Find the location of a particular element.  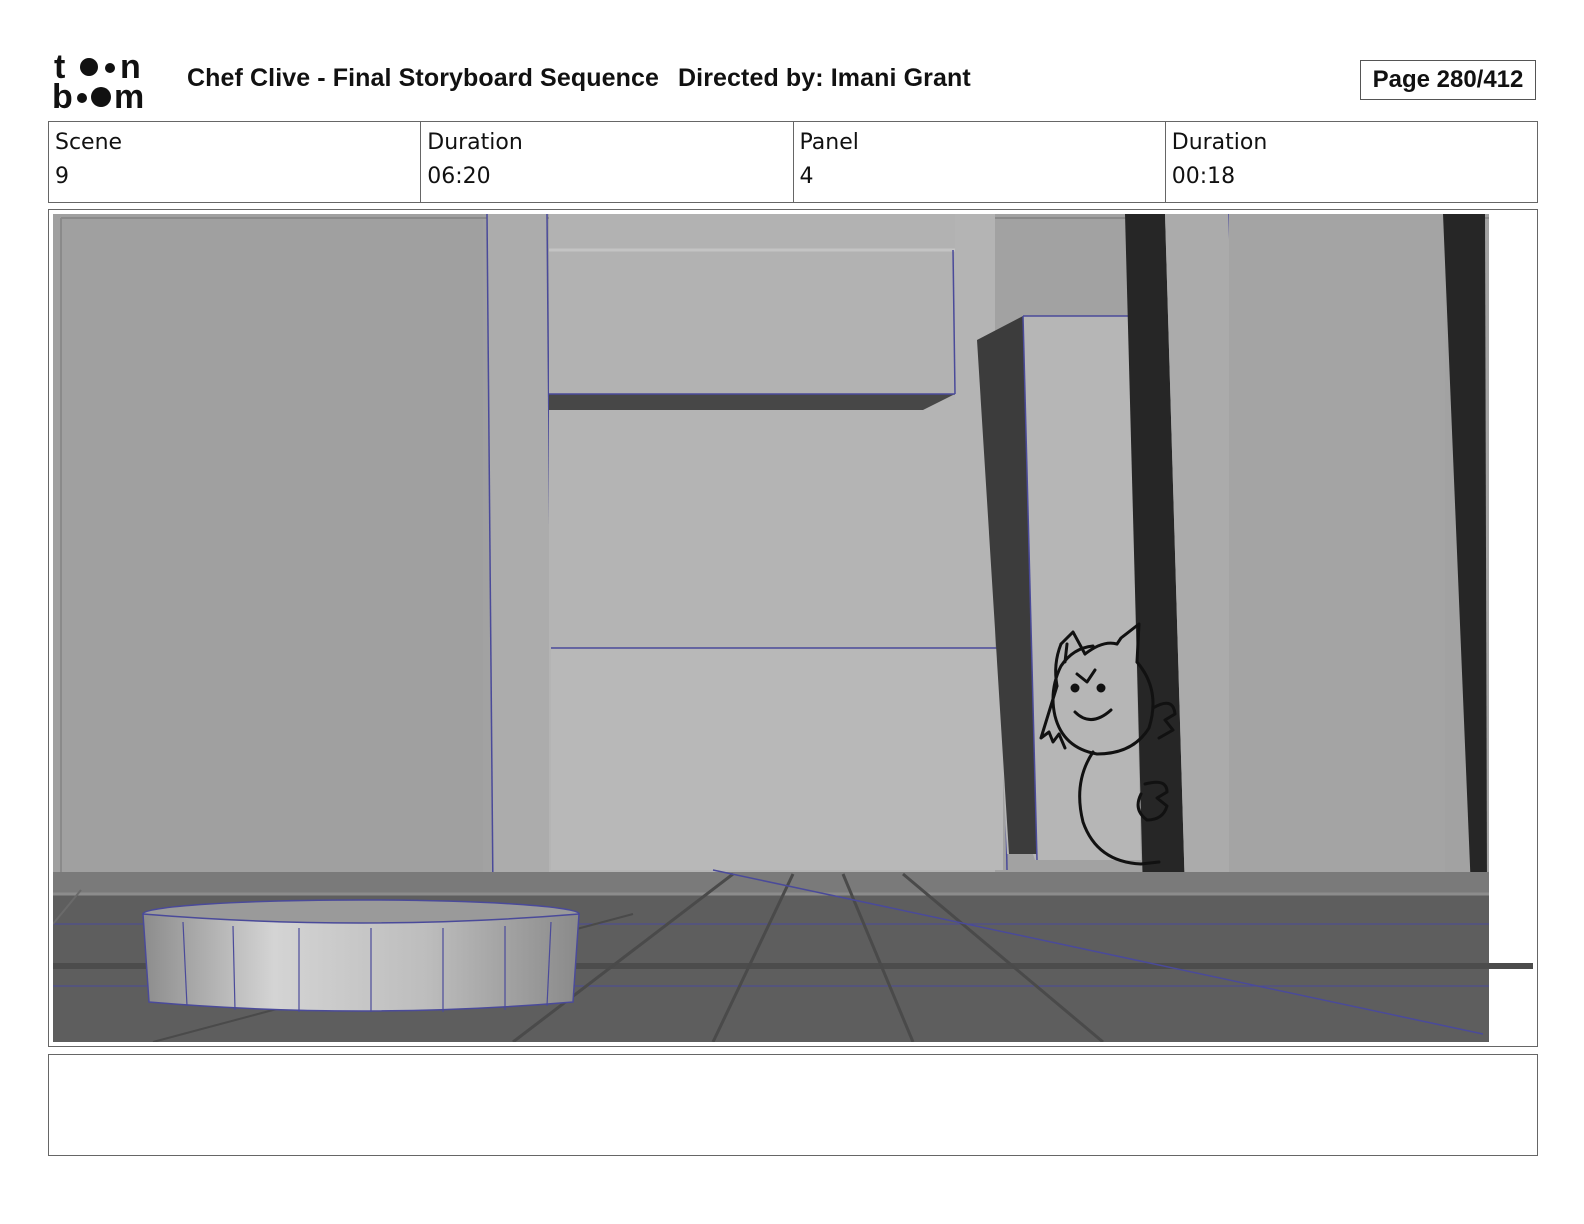

page-number: Page 280/412 is located at coordinates (1448, 79).